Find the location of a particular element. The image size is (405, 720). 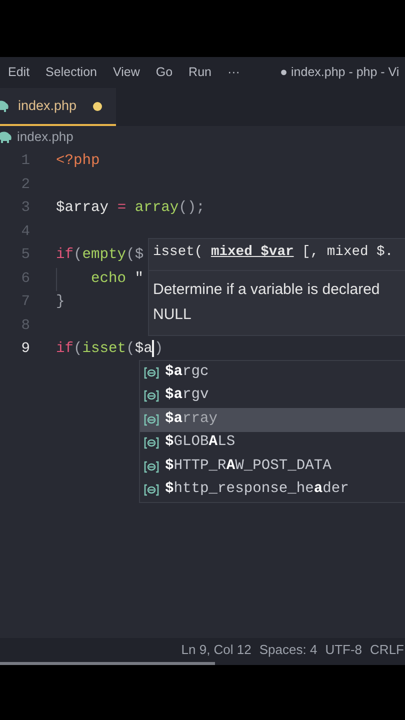

code-line: if(empty($ is located at coordinates (100, 255).